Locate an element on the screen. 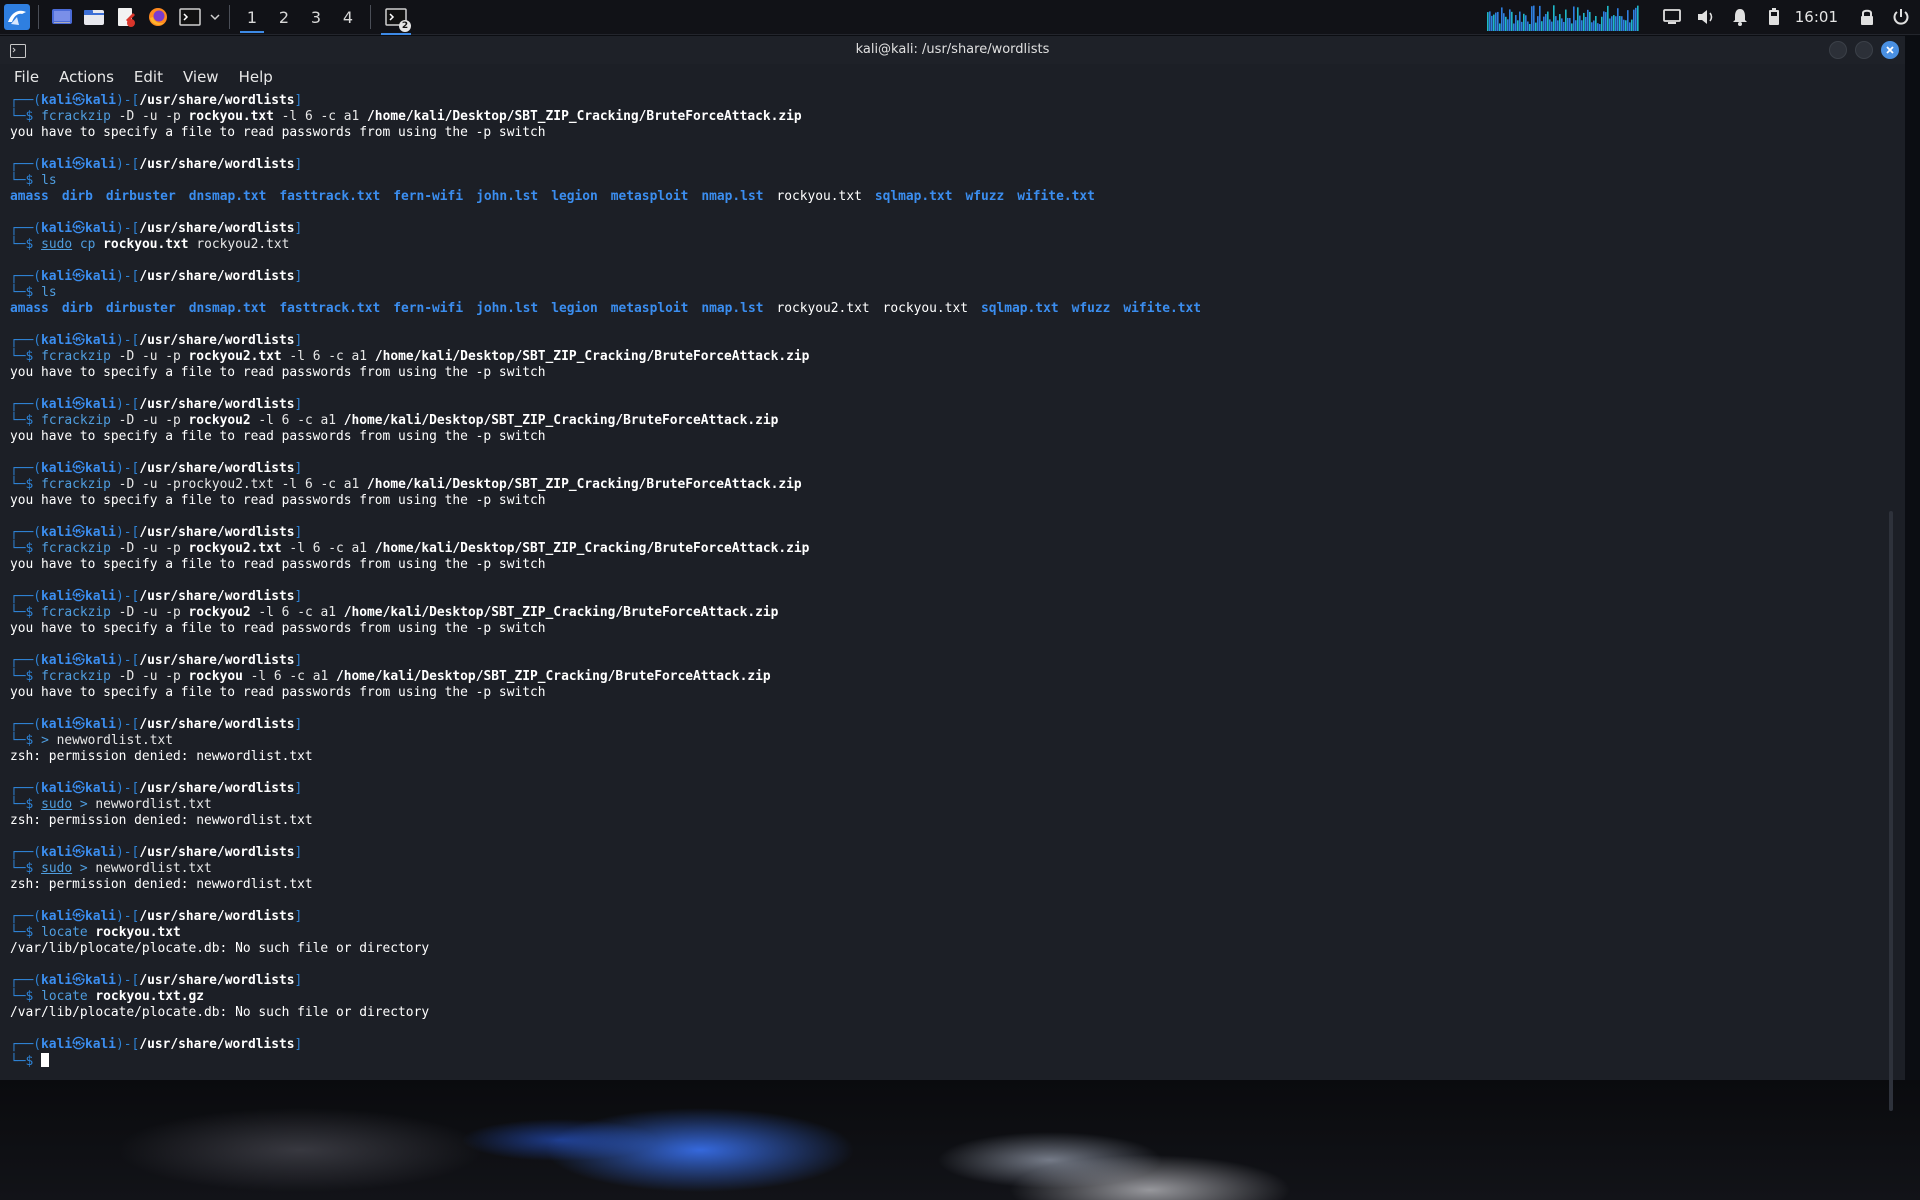 Image resolution: width=1920 pixels, height=1200 pixels. scrollbar is located at coordinates (1891, 811).